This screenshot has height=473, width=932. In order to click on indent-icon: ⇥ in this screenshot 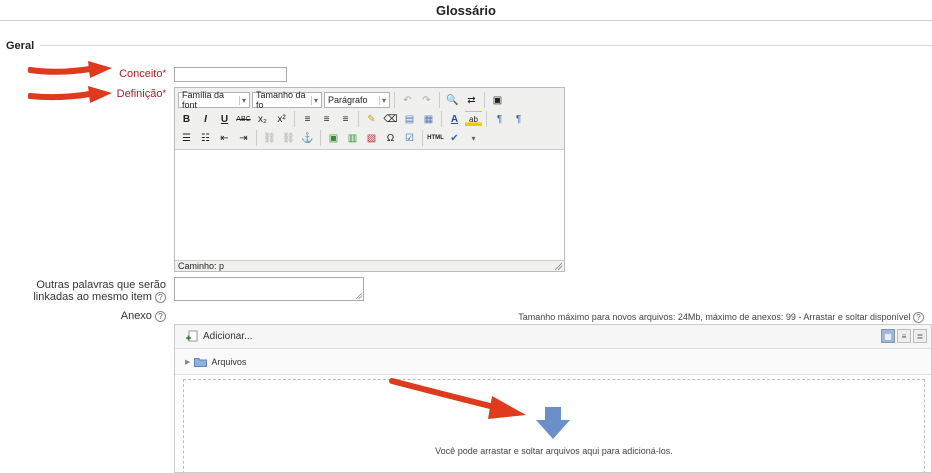, I will do `click(243, 138)`.